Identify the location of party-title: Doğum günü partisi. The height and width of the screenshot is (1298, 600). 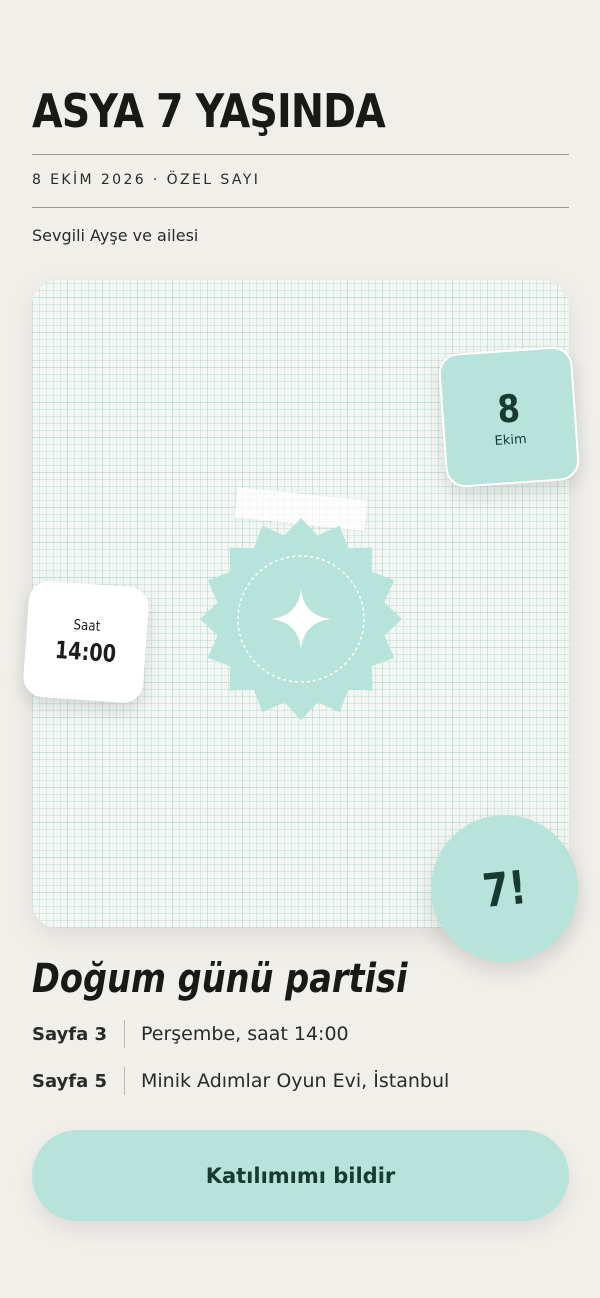
(220, 979).